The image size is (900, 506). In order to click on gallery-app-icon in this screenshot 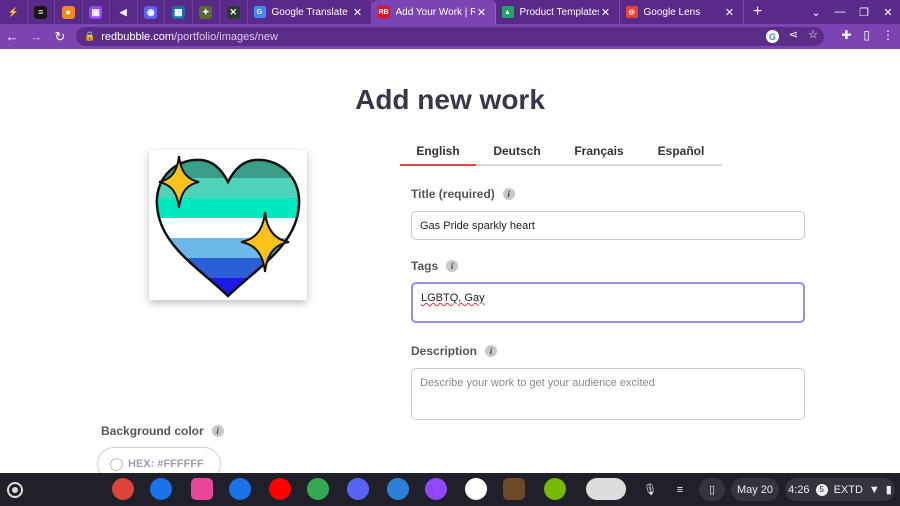, I will do `click(202, 489)`.